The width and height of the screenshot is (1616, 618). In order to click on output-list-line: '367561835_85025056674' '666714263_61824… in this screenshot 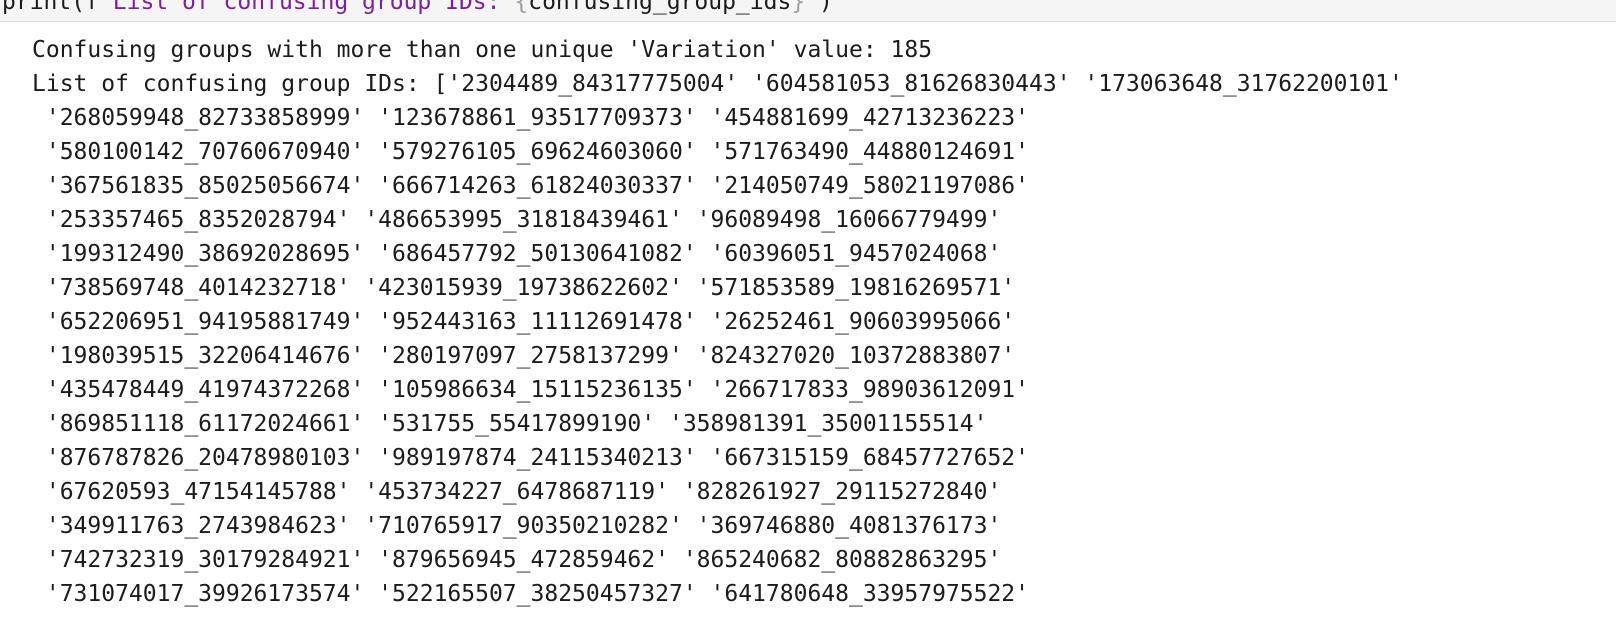, I will do `click(530, 186)`.